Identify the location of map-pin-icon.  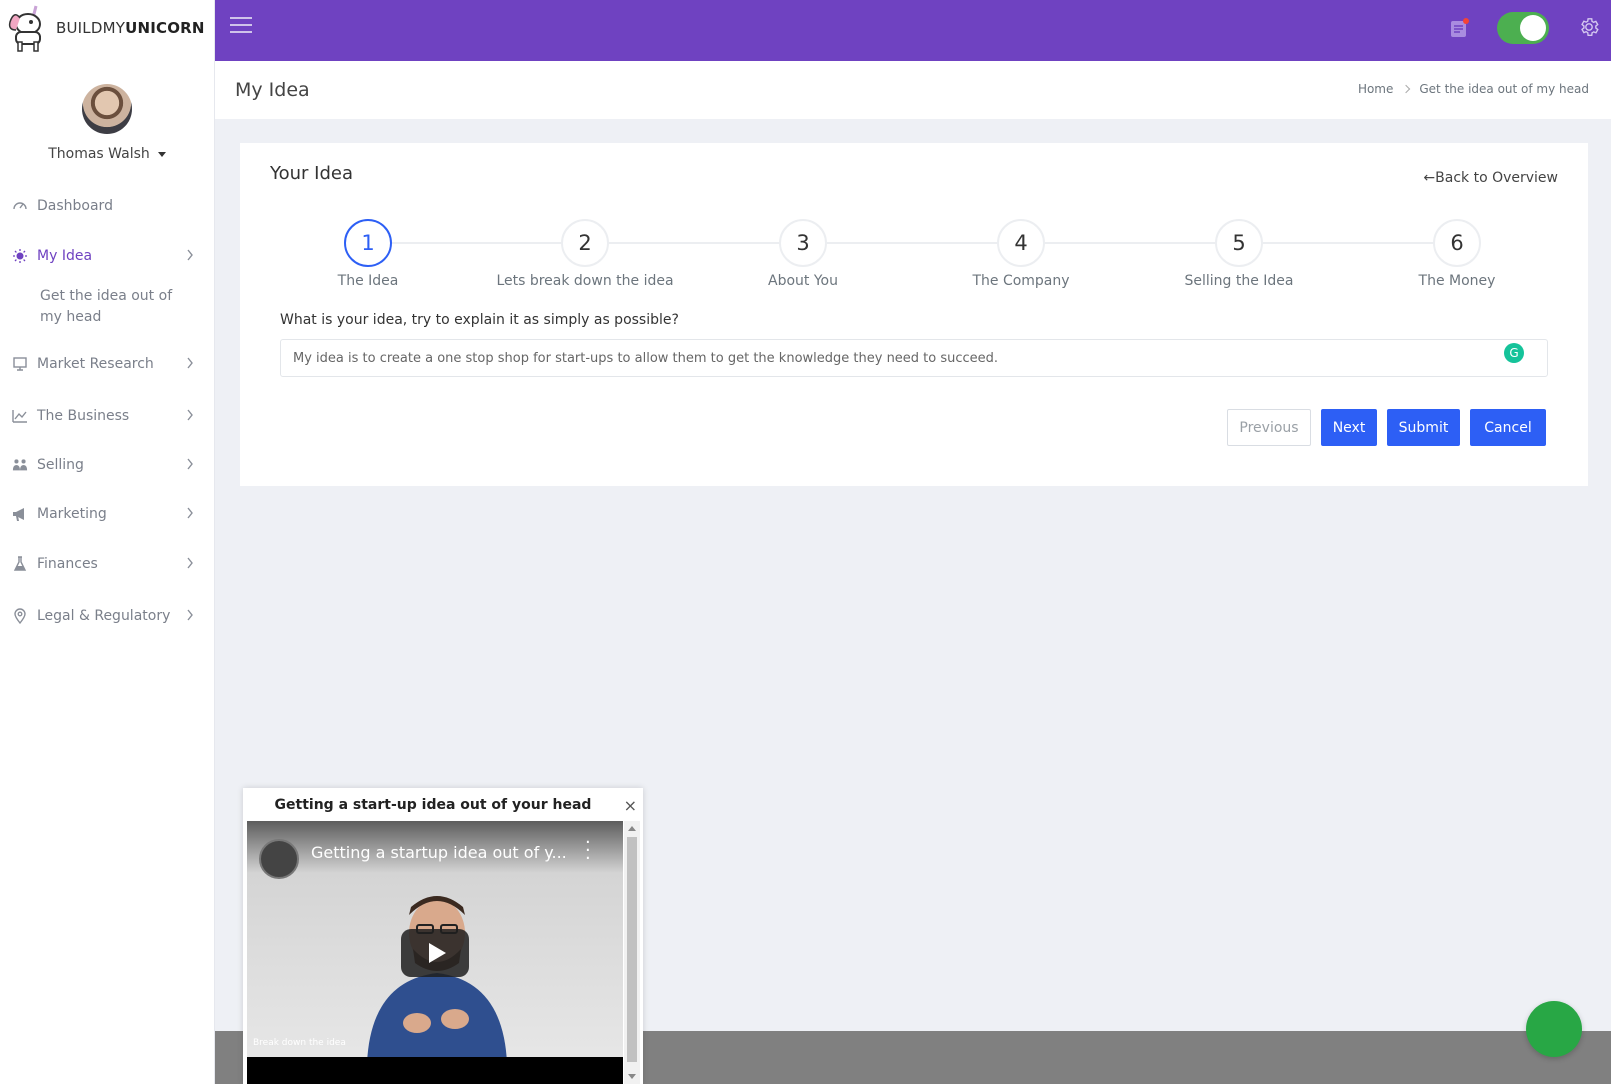
(20, 616).